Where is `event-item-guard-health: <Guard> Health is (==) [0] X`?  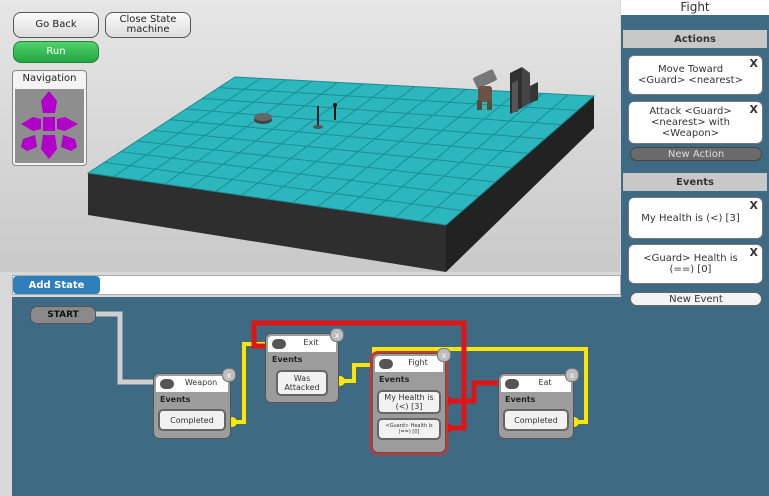
event-item-guard-health: <Guard> Health is (==) [0] X is located at coordinates (695, 264).